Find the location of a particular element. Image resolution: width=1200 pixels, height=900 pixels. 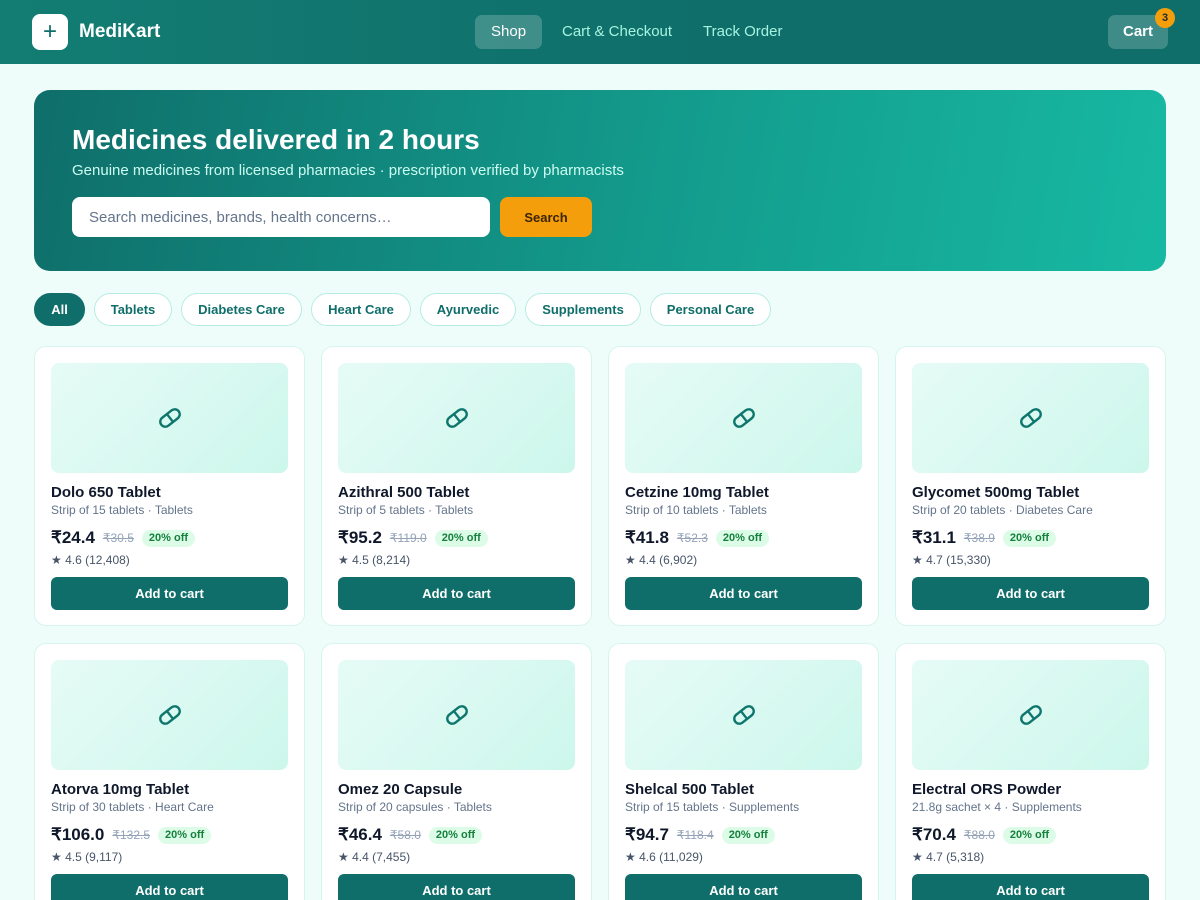

nav-track-order: Track Order is located at coordinates (742, 32).